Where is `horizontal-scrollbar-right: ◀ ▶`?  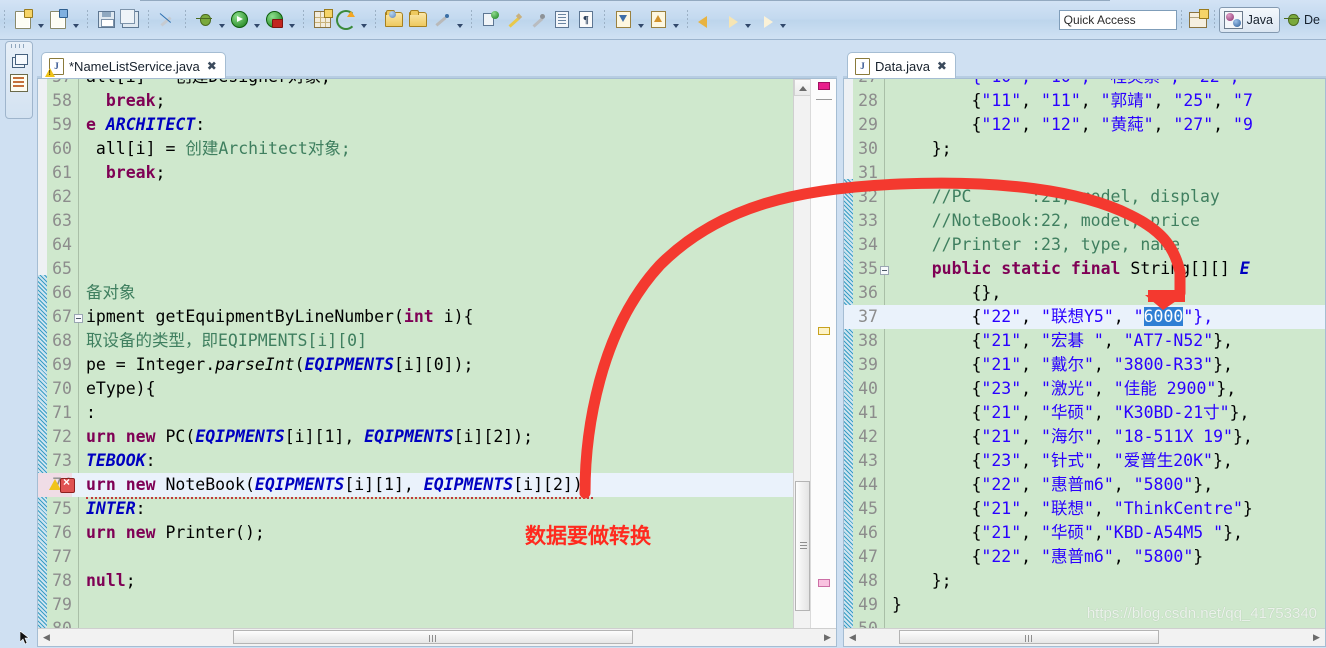
horizontal-scrollbar-right: ◀ ▶ is located at coordinates (1084, 637).